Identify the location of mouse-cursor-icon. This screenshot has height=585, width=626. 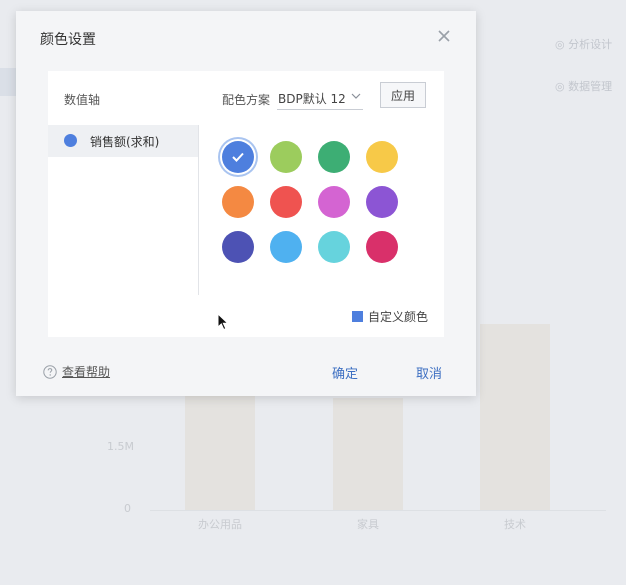
(223, 322).